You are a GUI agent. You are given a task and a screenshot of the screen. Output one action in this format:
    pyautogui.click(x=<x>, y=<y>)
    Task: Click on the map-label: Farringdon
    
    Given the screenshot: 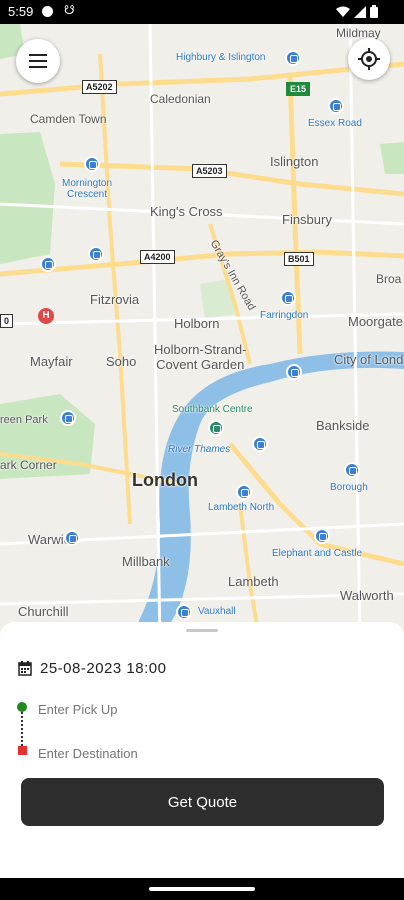 What is the action you would take?
    pyautogui.click(x=284, y=315)
    